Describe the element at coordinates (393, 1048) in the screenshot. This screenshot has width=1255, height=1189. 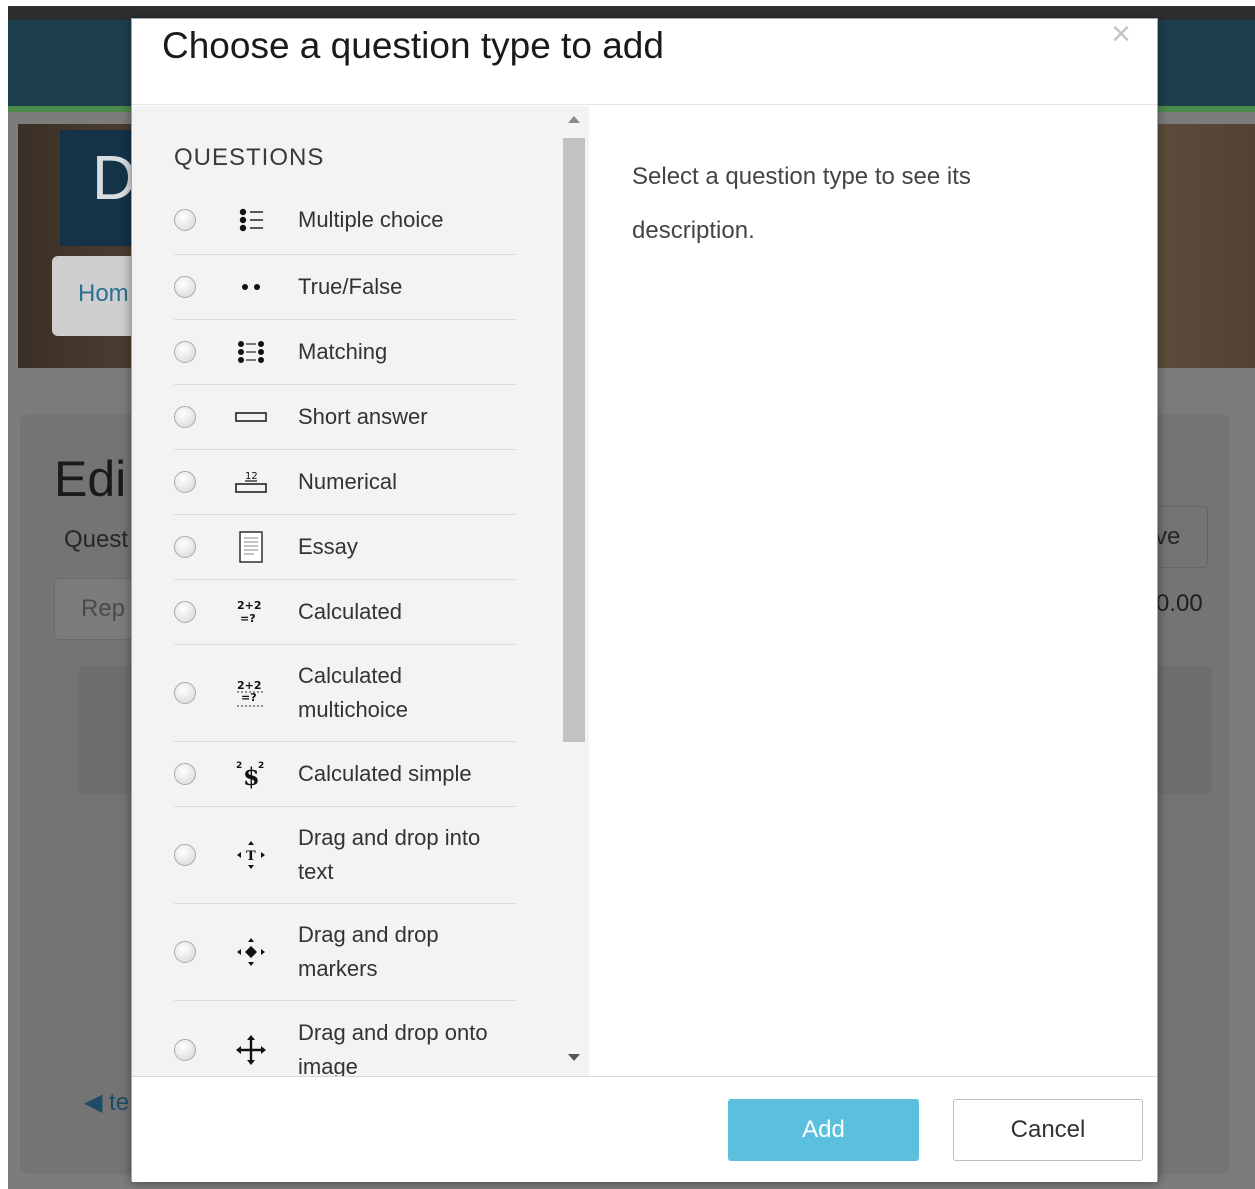
I see `option-label: Drag and drop onto image` at that location.